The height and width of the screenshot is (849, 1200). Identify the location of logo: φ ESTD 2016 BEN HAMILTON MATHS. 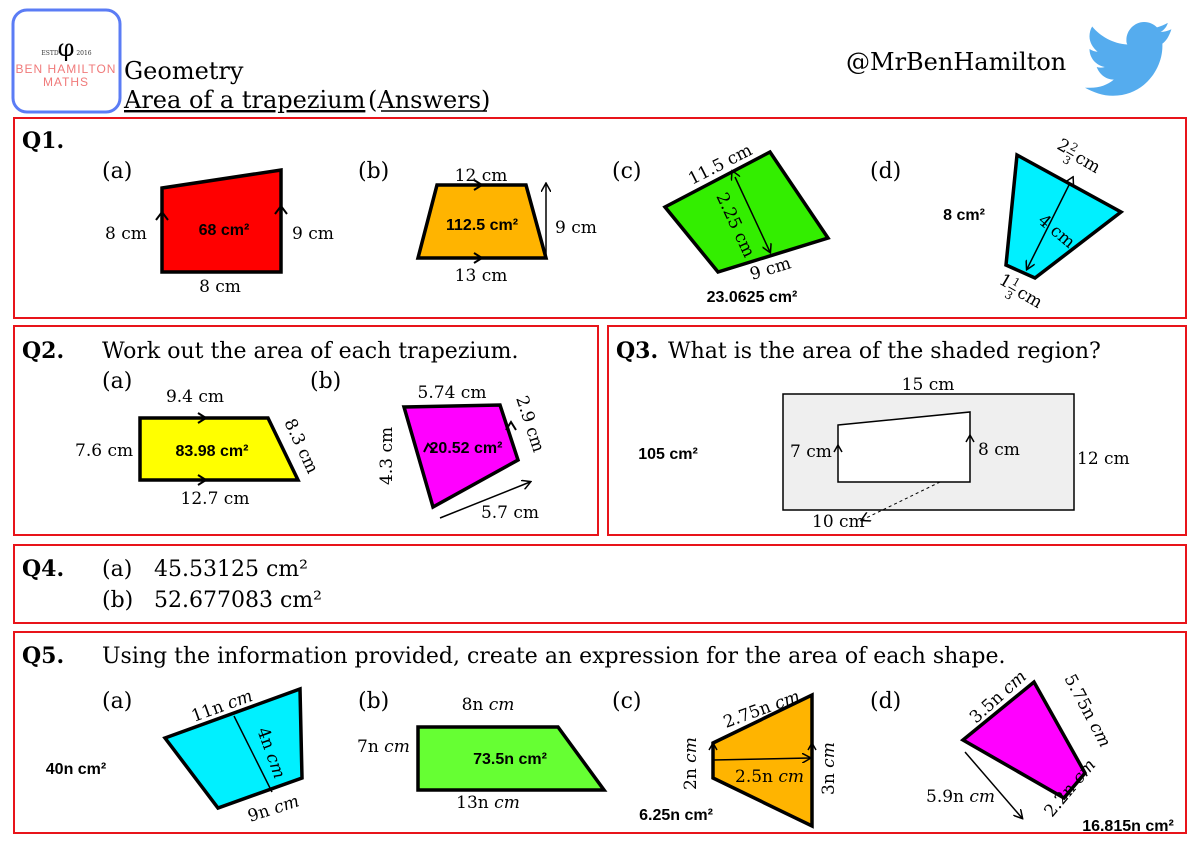
(66, 61).